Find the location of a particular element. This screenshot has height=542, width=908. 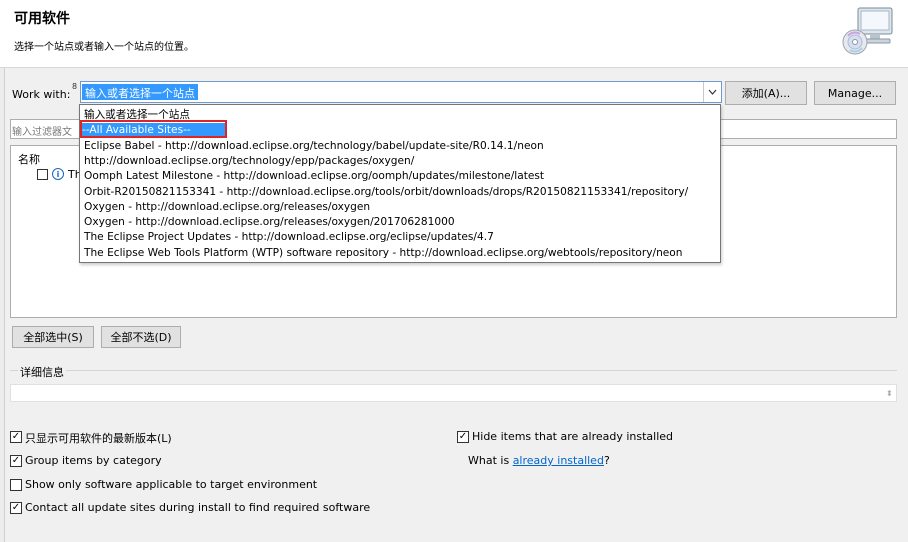

what-is-prefix: What is is located at coordinates (490, 460).